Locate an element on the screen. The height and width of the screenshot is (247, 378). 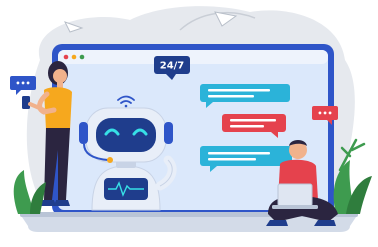
window-dot-green is located at coordinates (82, 57).